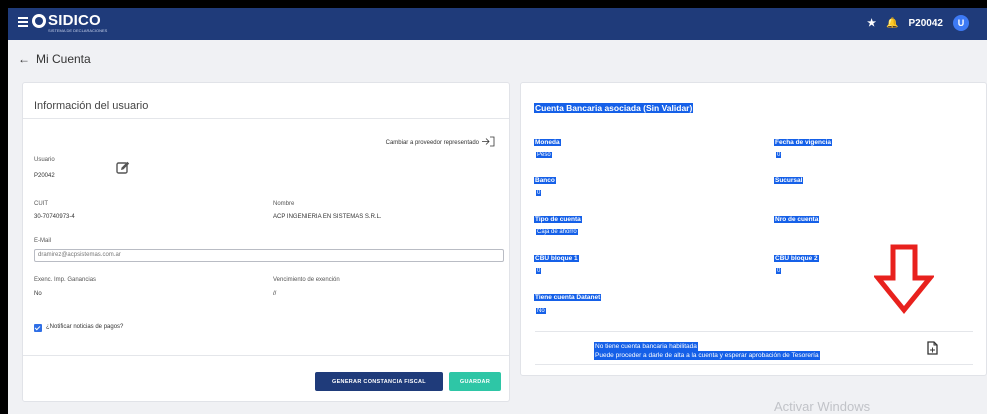 This screenshot has height=414, width=987. I want to click on datanet-value: No, so click(541, 311).